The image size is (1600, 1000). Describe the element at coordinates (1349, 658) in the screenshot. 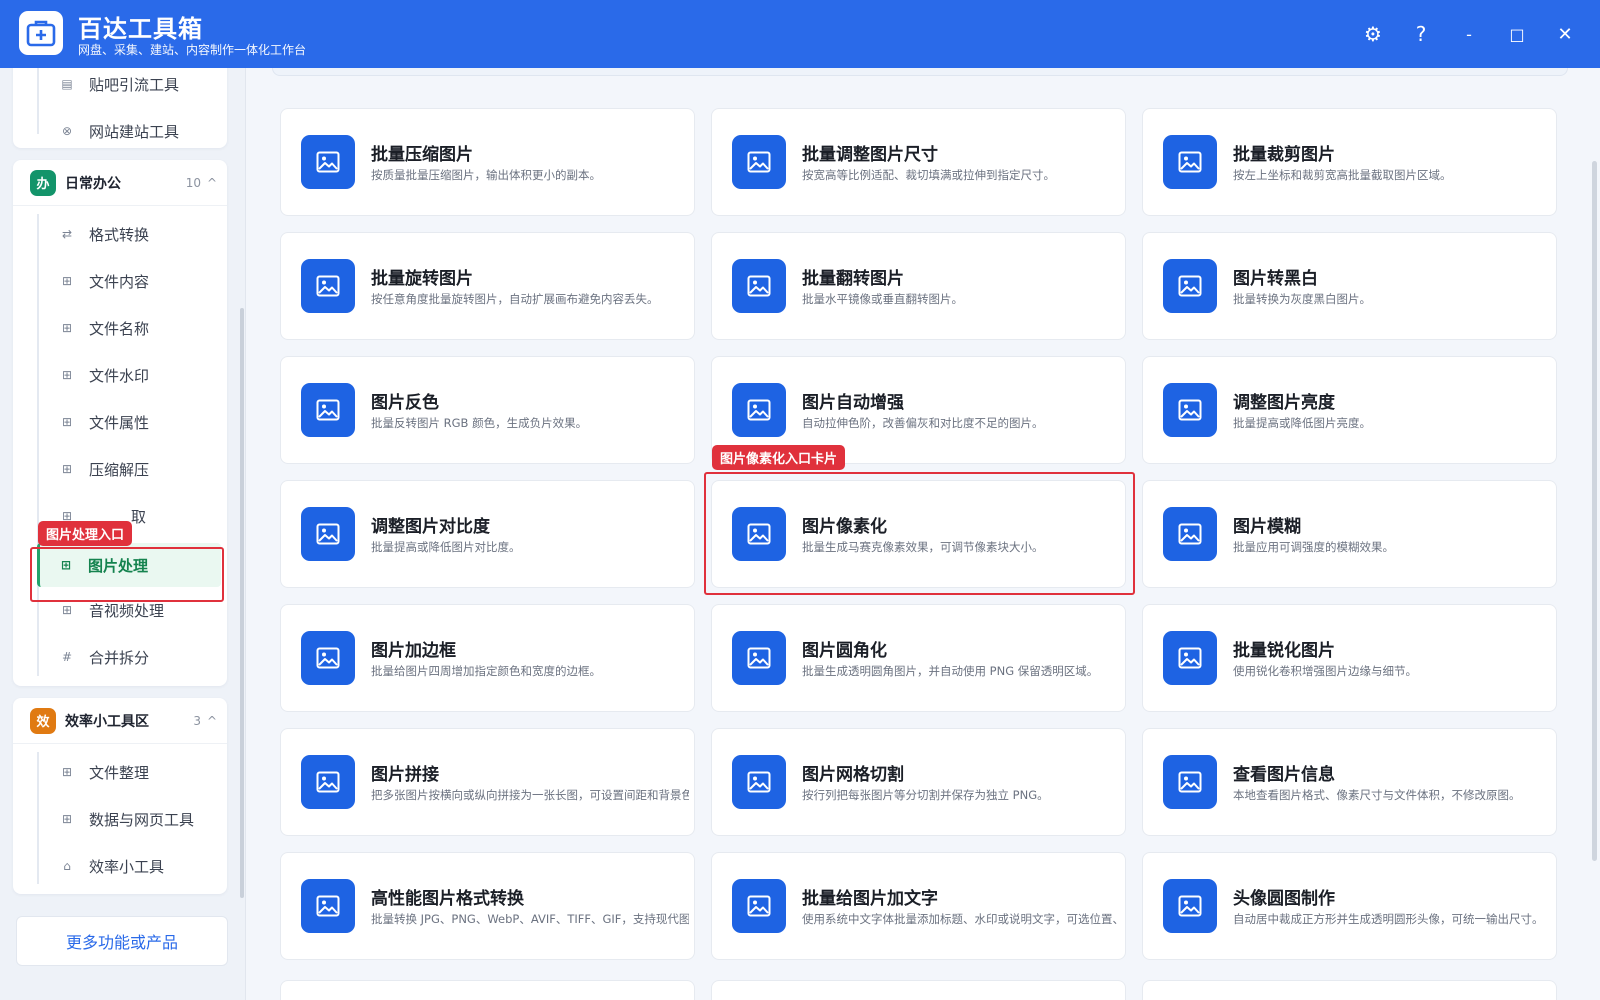

I see `tool-card: 批量锐化图片 使用锐化卷积增强图片边缘与细节。` at that location.